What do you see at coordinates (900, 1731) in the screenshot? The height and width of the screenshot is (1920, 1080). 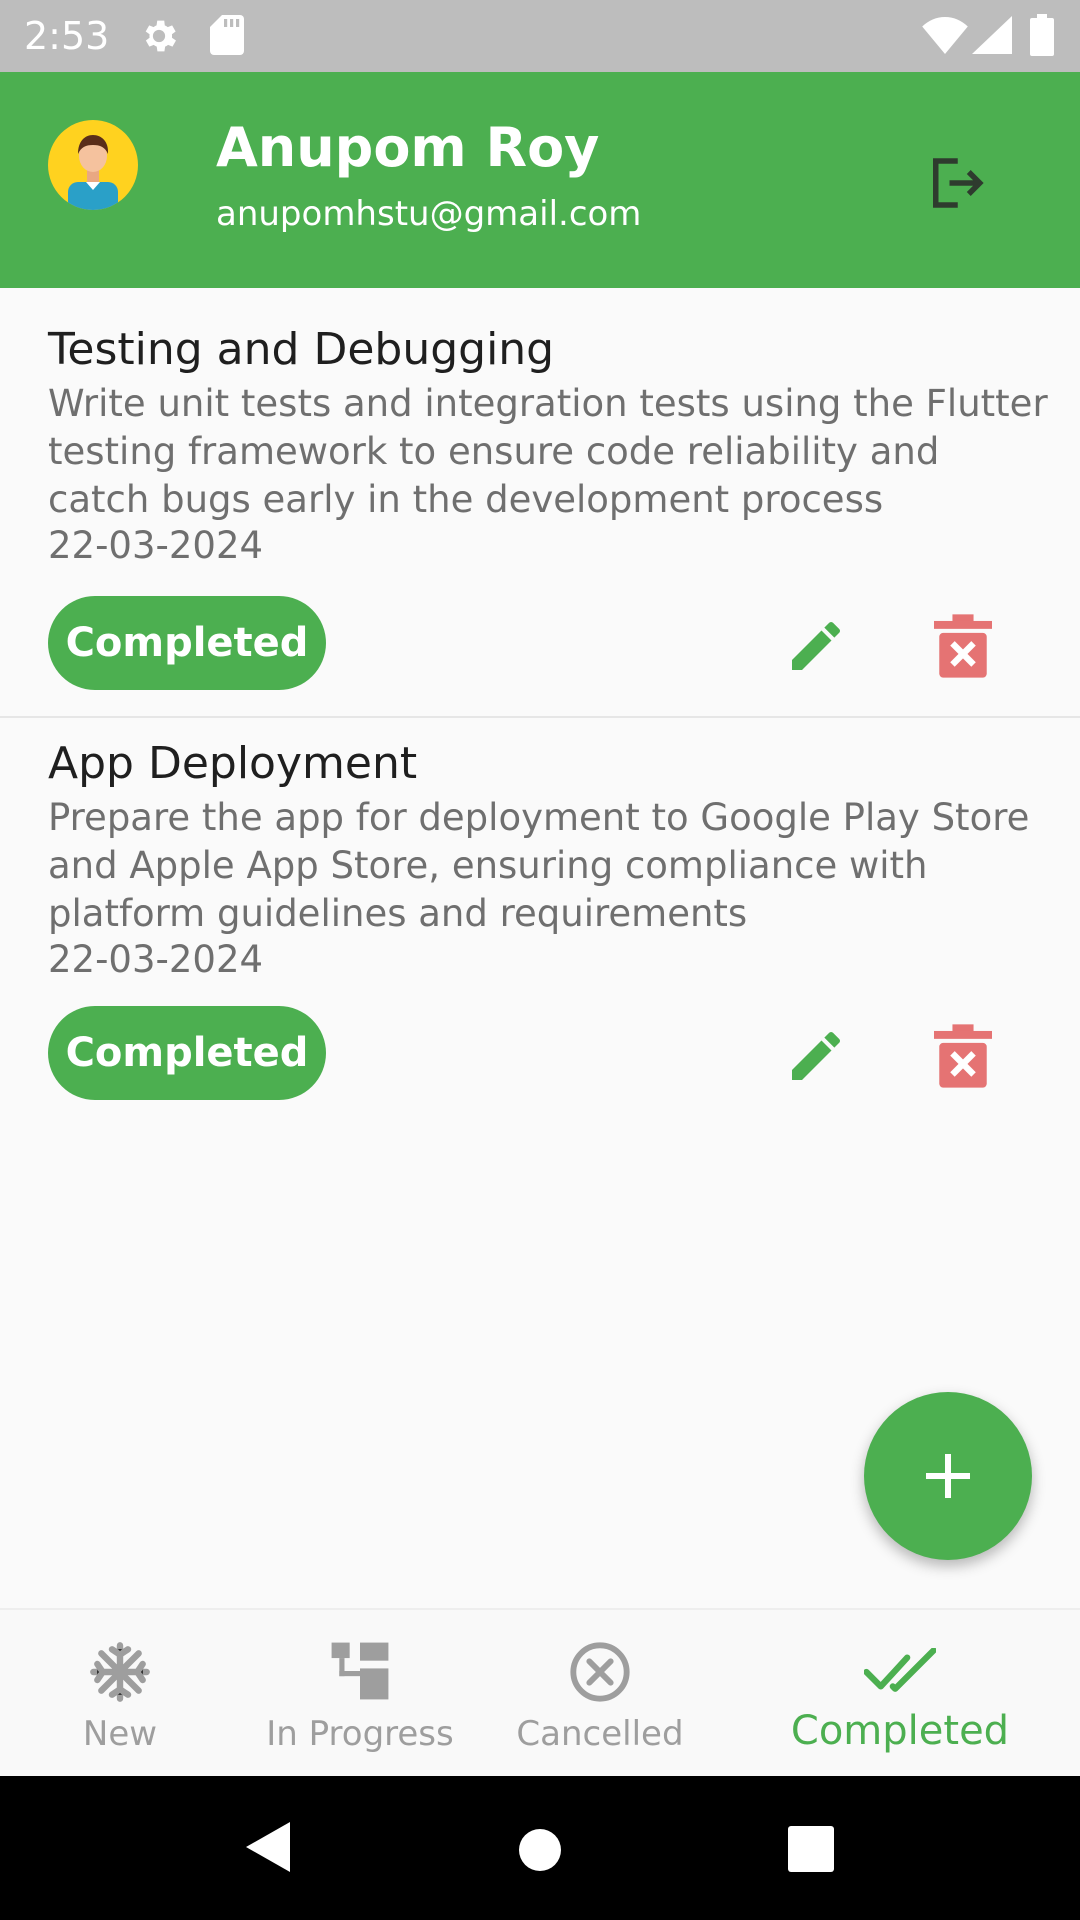 I see `nav-label-completed: Completed` at bounding box center [900, 1731].